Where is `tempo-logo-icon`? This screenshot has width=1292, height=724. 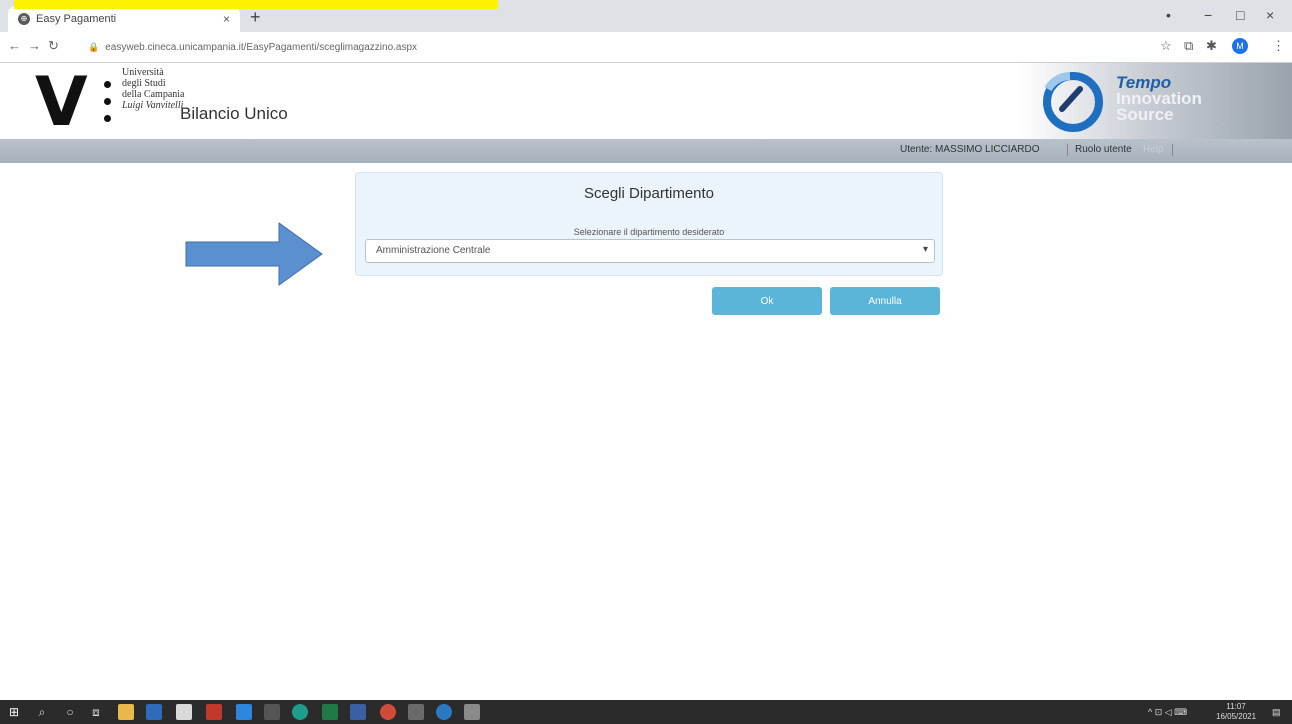
tempo-logo-icon is located at coordinates (1073, 102).